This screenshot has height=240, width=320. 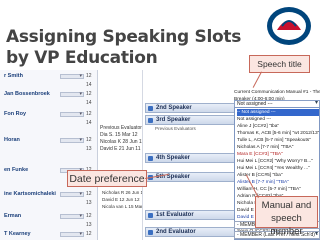 I want to click on manual-speech-callout: Manual and speech number, so click(x=286, y=216).